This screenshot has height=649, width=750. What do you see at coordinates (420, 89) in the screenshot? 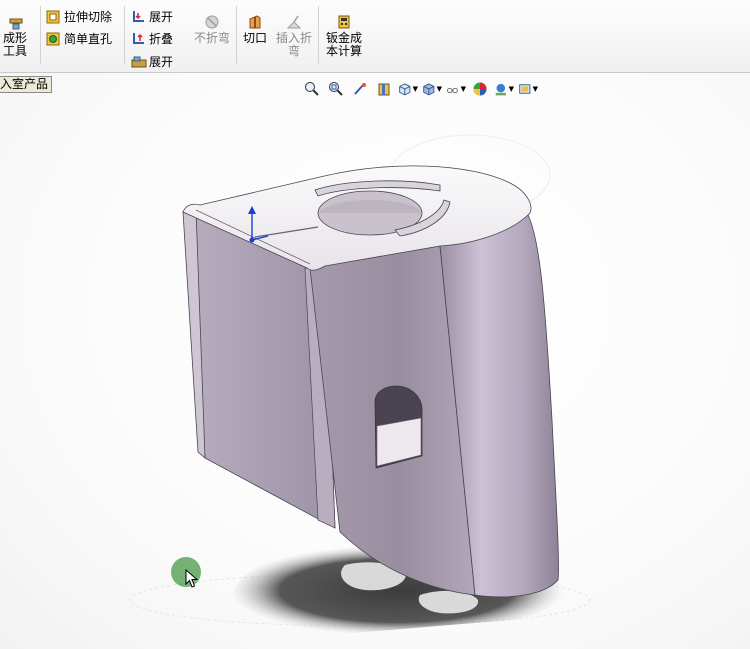
I see `heads-up-view-toolbar: ▼ ▼ ▼ ▼ ▼` at bounding box center [420, 89].